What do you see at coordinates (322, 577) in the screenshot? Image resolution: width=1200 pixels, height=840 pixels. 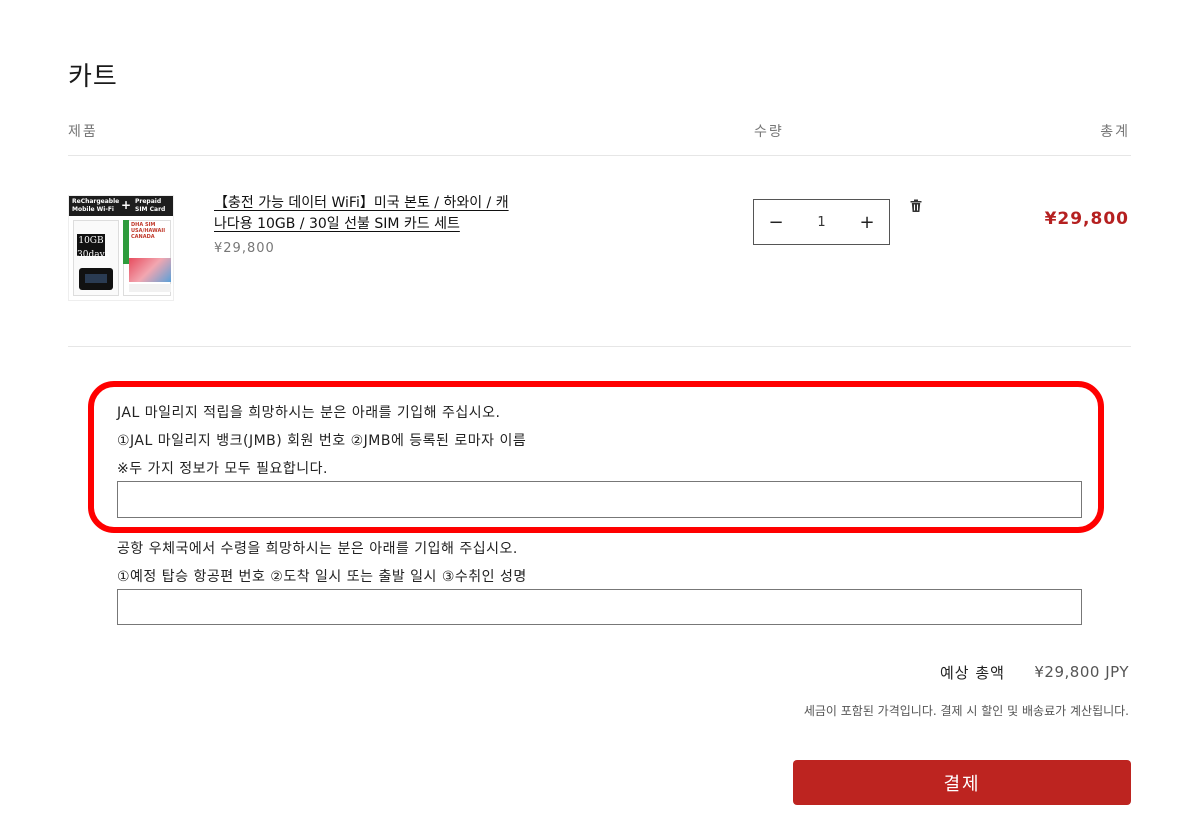 I see `airport-note-line-2: ①예정 탑승 항공편 번호 ②도착 일시 또는 출발 일시 ③수취인 성명` at bounding box center [322, 577].